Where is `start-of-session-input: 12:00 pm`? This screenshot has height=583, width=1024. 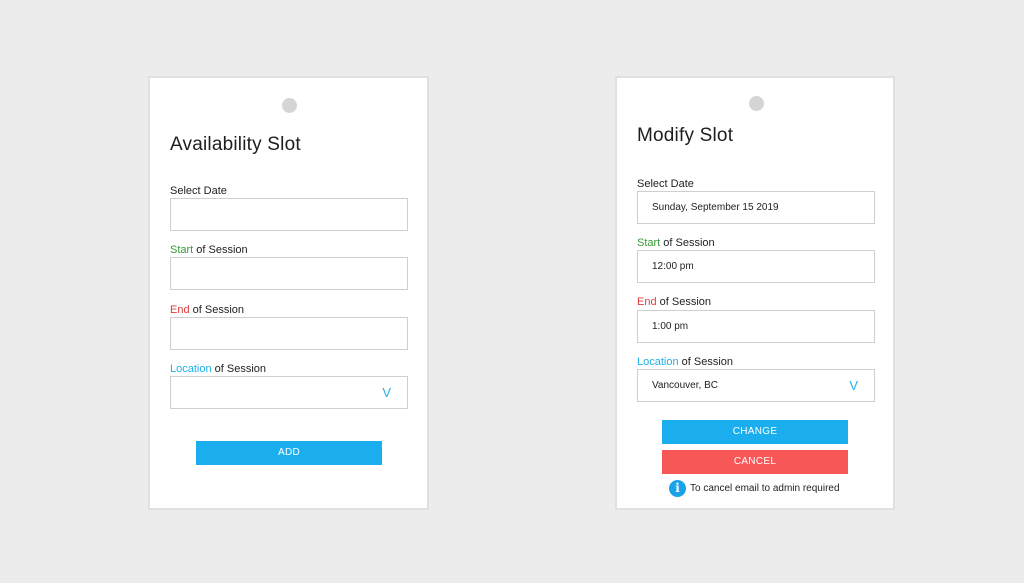 start-of-session-input: 12:00 pm is located at coordinates (756, 266).